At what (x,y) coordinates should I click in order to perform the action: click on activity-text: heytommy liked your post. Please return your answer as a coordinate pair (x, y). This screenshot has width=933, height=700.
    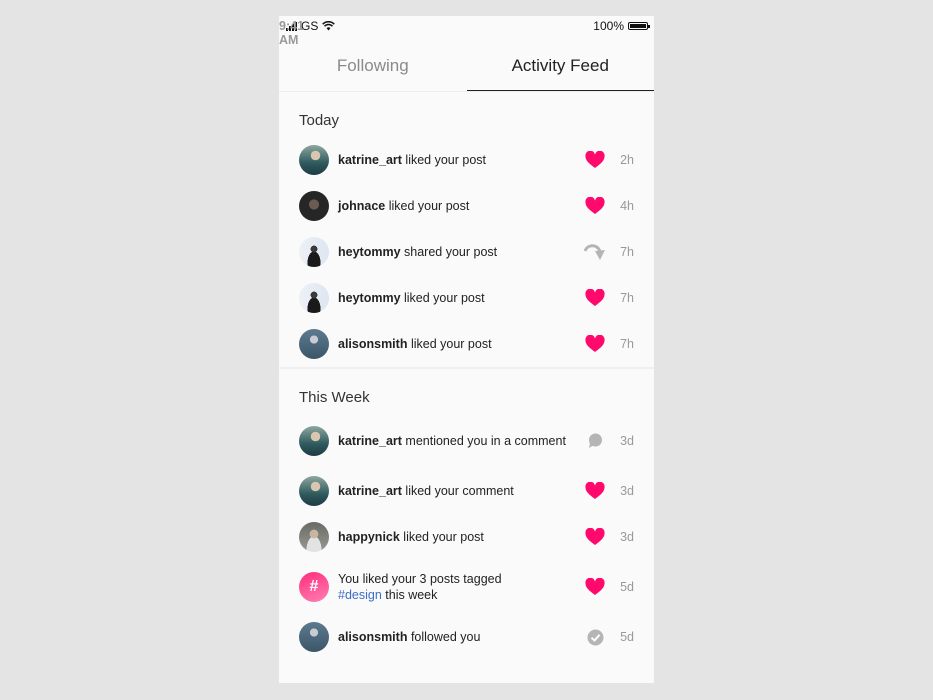
    Looking at the image, I should click on (461, 298).